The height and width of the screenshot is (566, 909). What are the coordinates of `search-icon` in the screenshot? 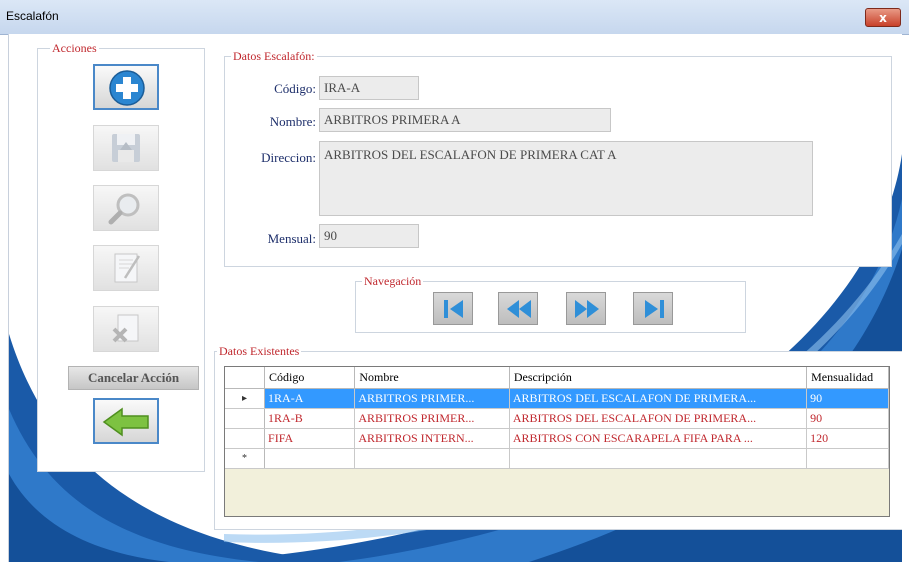 It's located at (124, 209).